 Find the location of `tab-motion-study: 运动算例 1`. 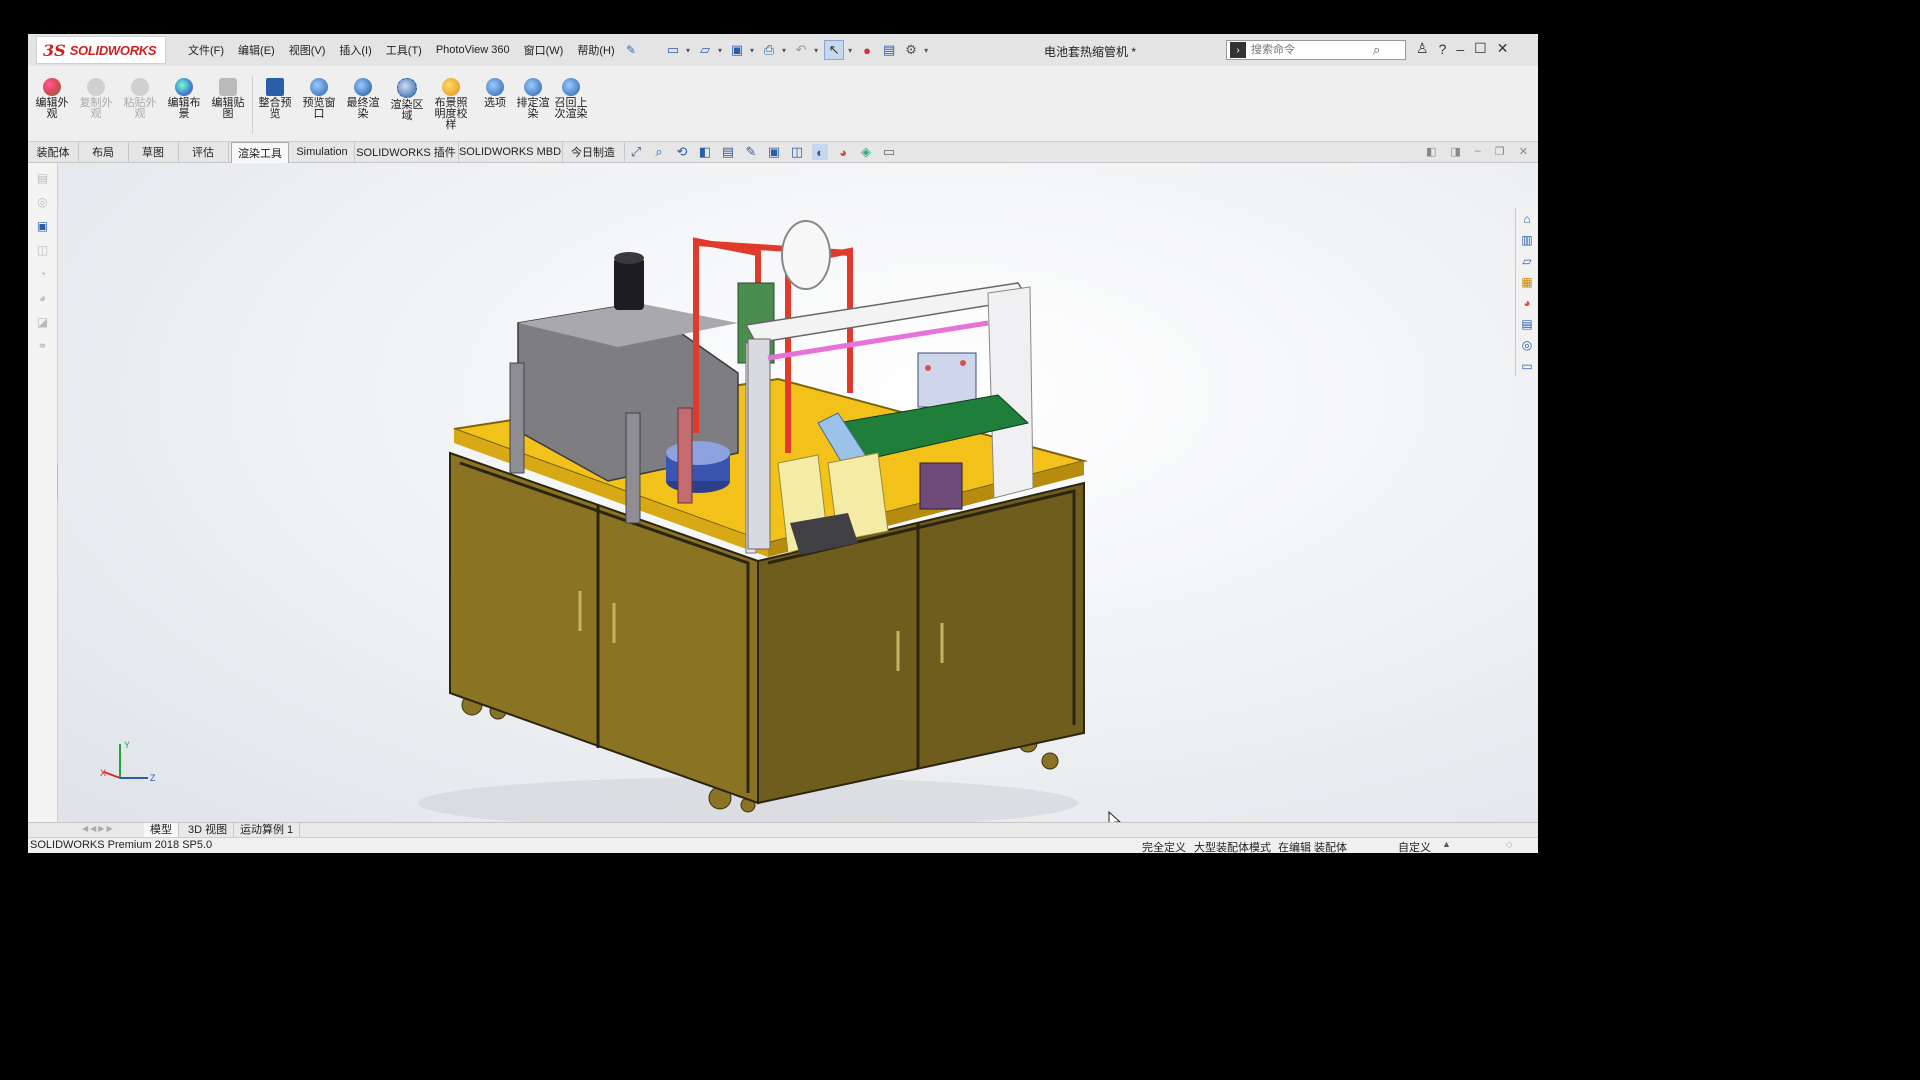

tab-motion-study: 运动算例 1 is located at coordinates (267, 830).